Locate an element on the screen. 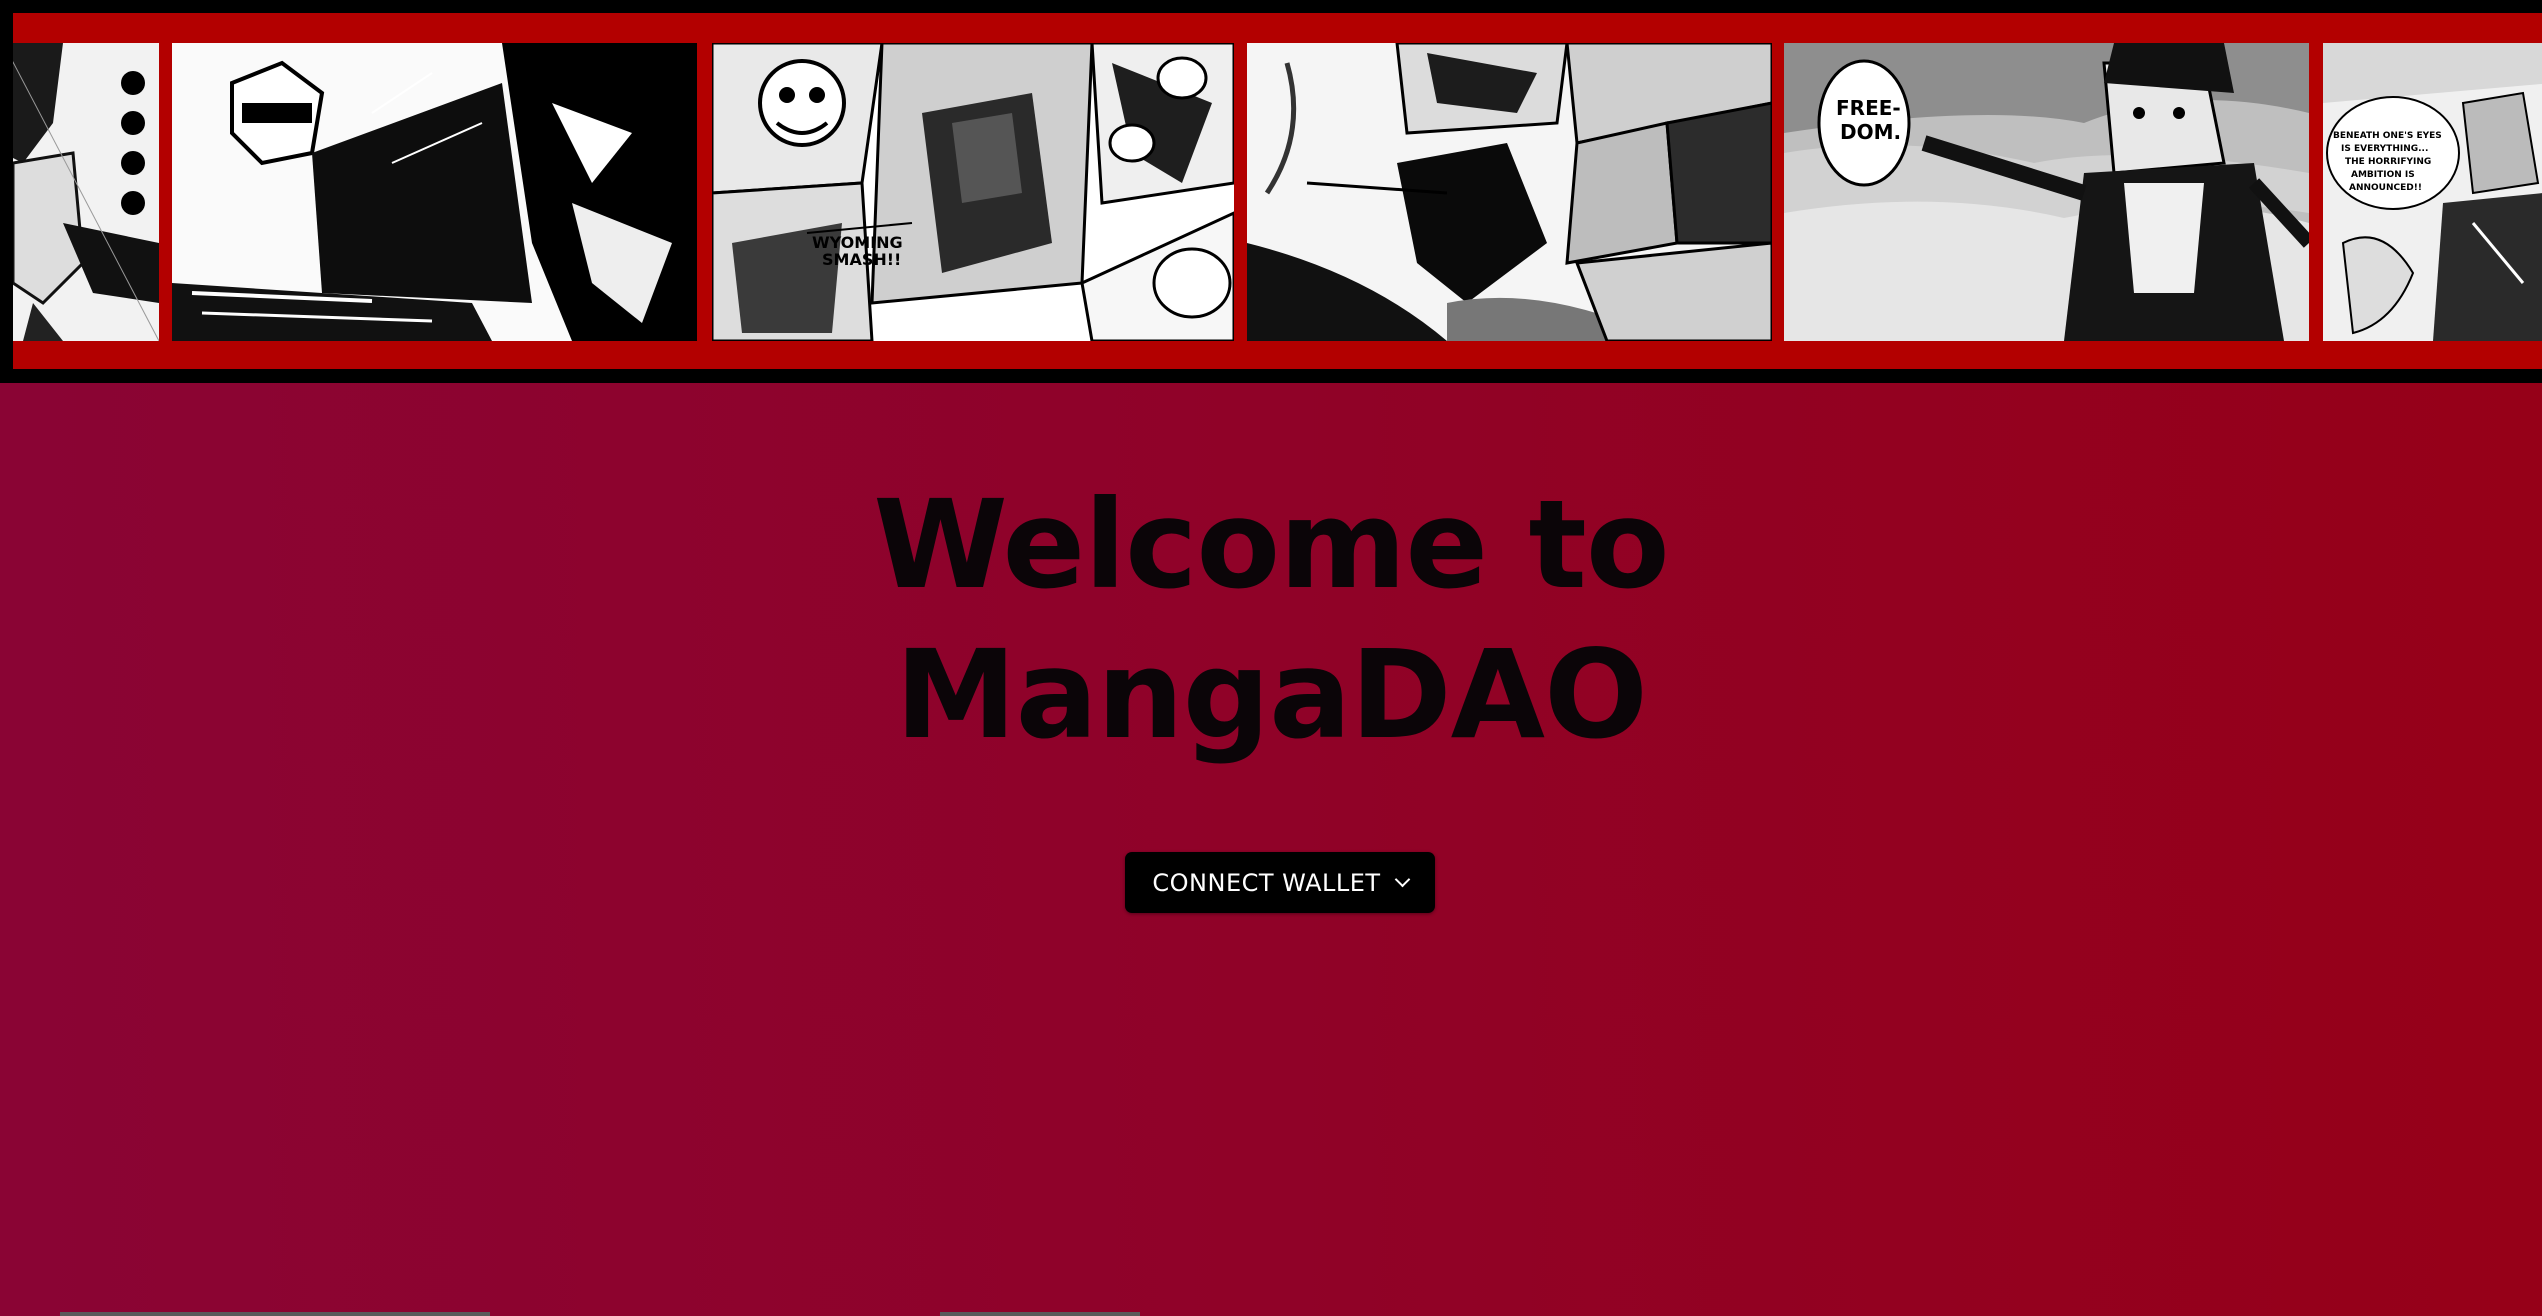 The height and width of the screenshot is (1316, 2542). title-line-2: MangaDAO is located at coordinates (1271, 695).